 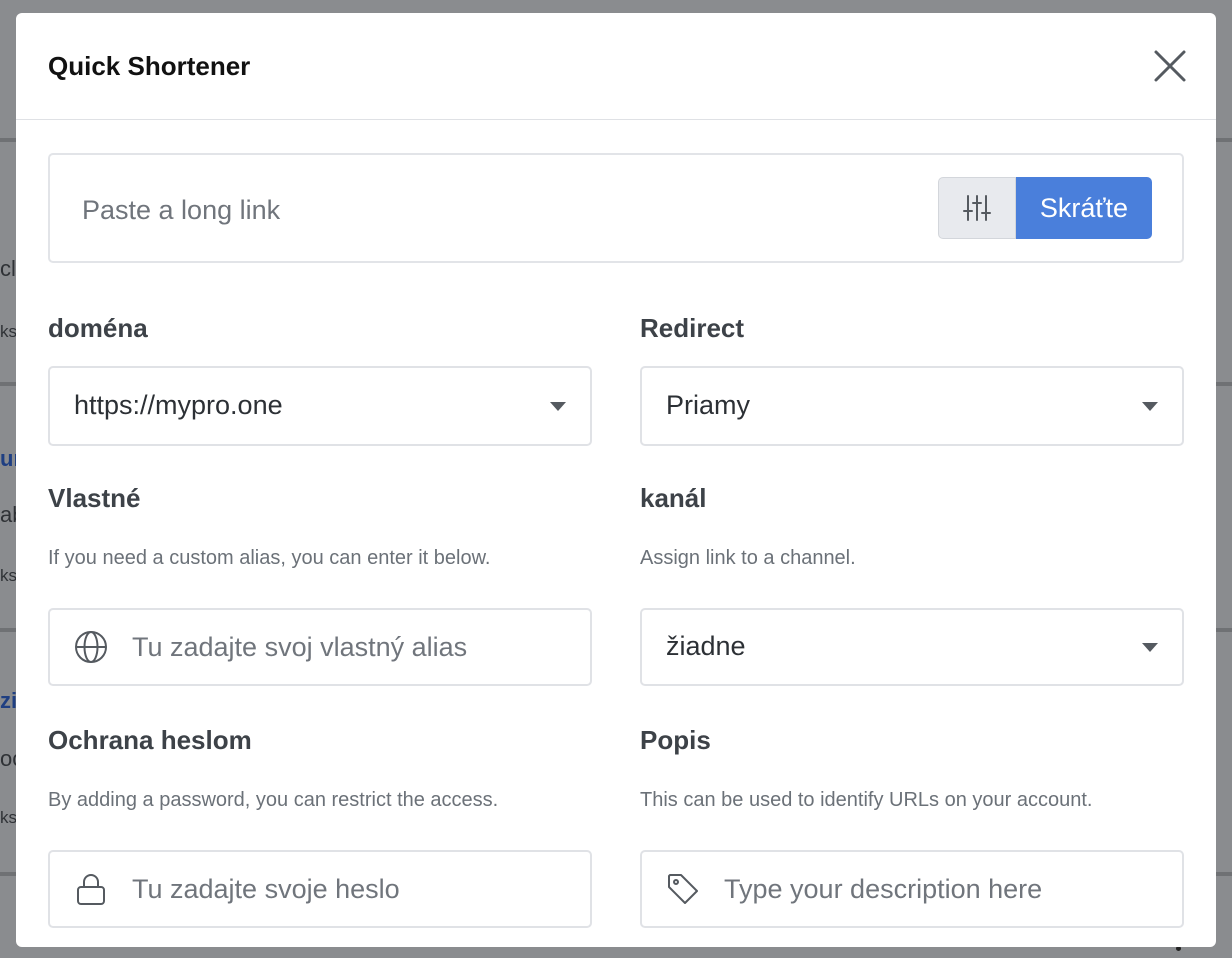 I want to click on redirect-select: Priamy, so click(x=912, y=406).